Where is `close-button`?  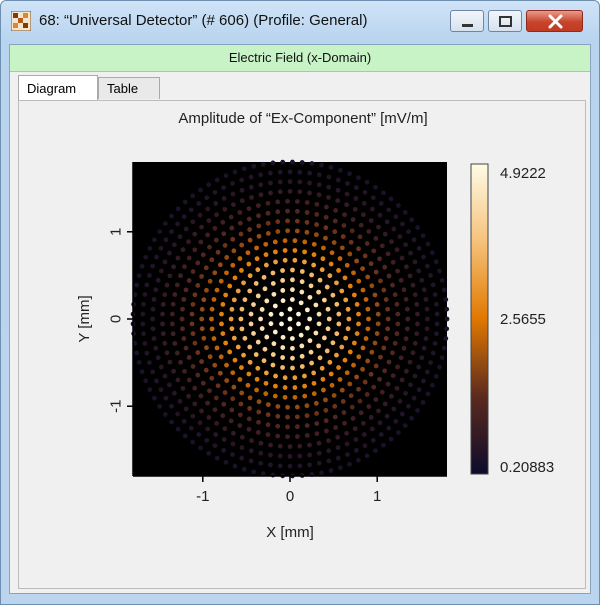 close-button is located at coordinates (554, 21).